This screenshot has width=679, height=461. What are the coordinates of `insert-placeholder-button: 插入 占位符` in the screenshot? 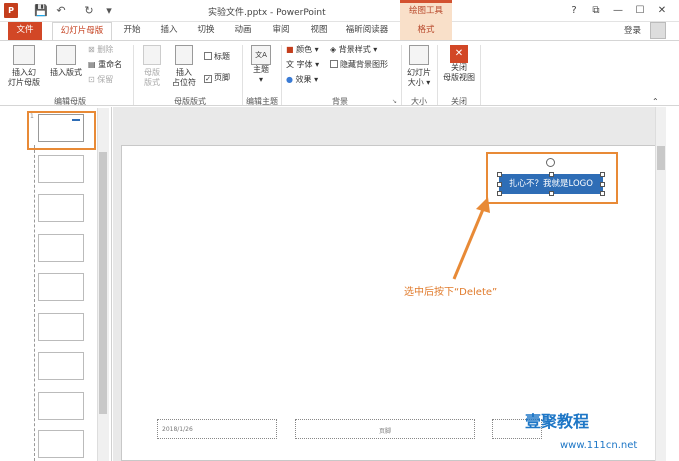 It's located at (184, 66).